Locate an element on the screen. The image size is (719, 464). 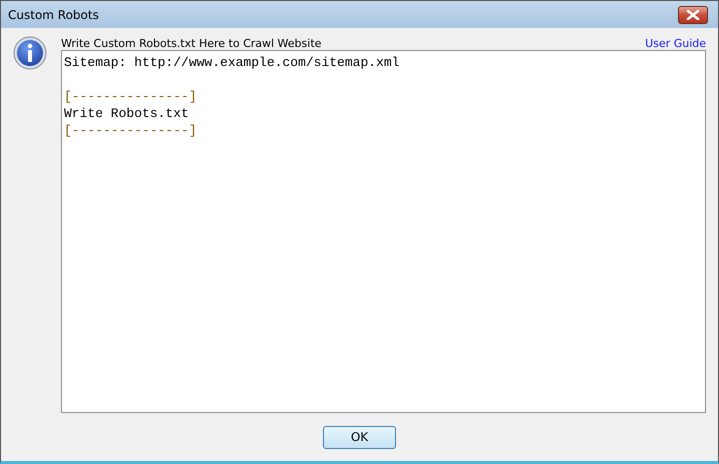
close-icon is located at coordinates (693, 15).